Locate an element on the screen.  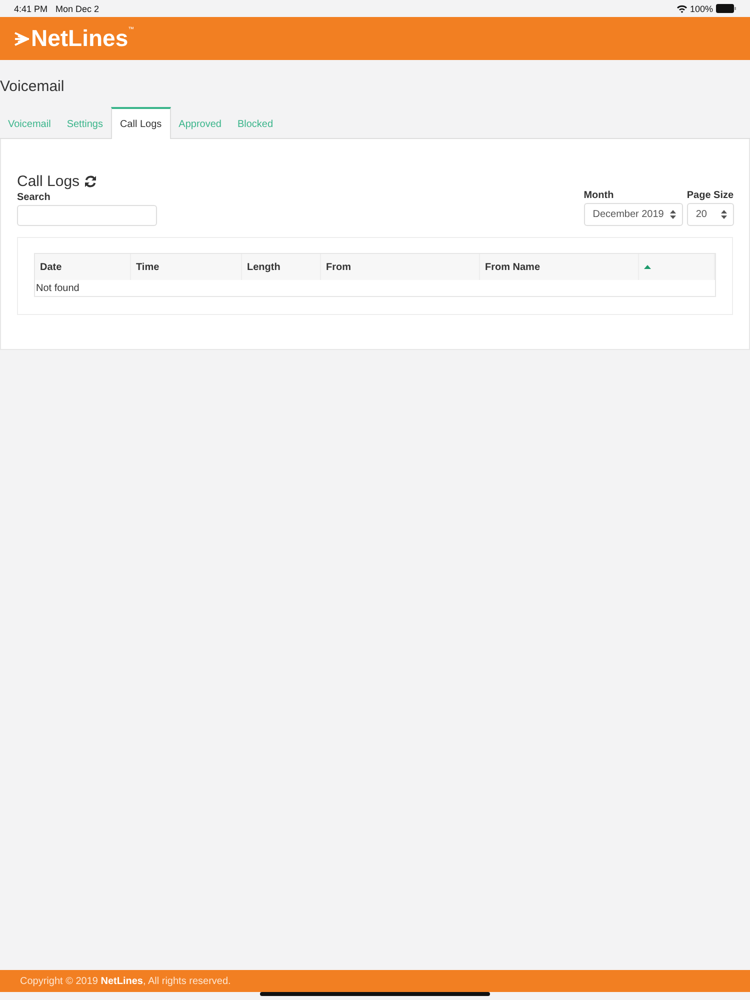
battery-percent: 100% is located at coordinates (701, 9).